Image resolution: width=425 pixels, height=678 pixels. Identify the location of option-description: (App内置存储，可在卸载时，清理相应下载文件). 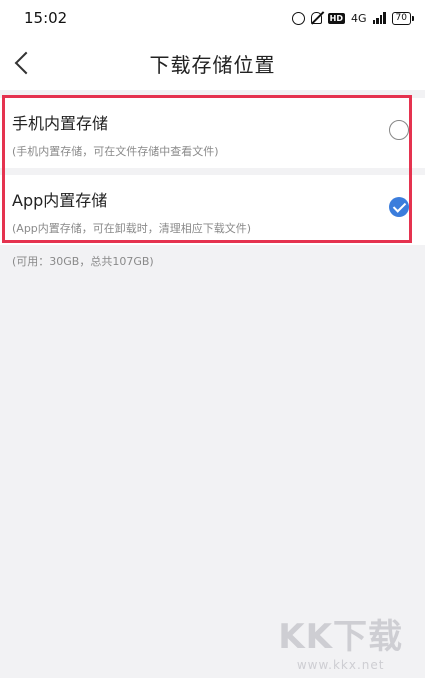
(132, 228).